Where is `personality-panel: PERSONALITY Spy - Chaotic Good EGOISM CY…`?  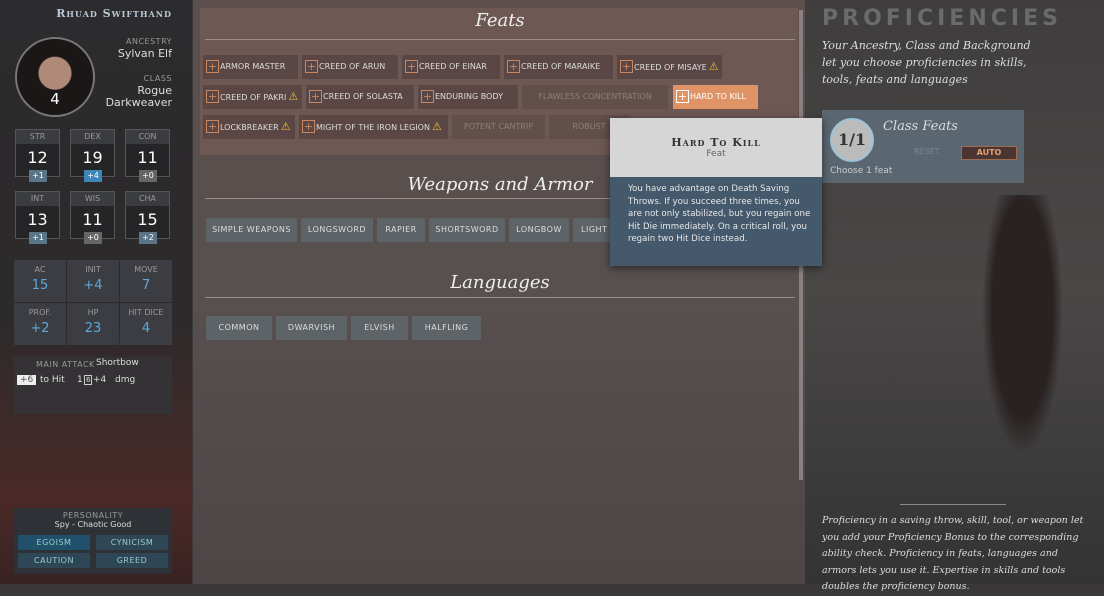 personality-panel: PERSONALITY Spy - Chaotic Good EGOISM CY… is located at coordinates (93, 541).